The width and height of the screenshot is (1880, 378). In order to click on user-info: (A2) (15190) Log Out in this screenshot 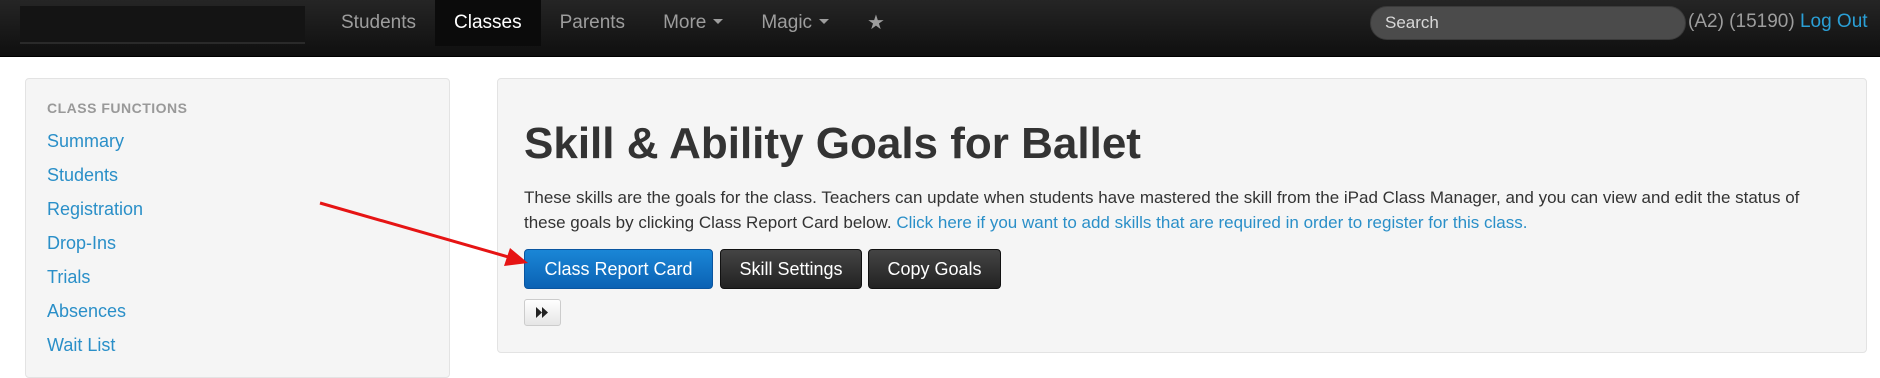, I will do `click(1778, 22)`.